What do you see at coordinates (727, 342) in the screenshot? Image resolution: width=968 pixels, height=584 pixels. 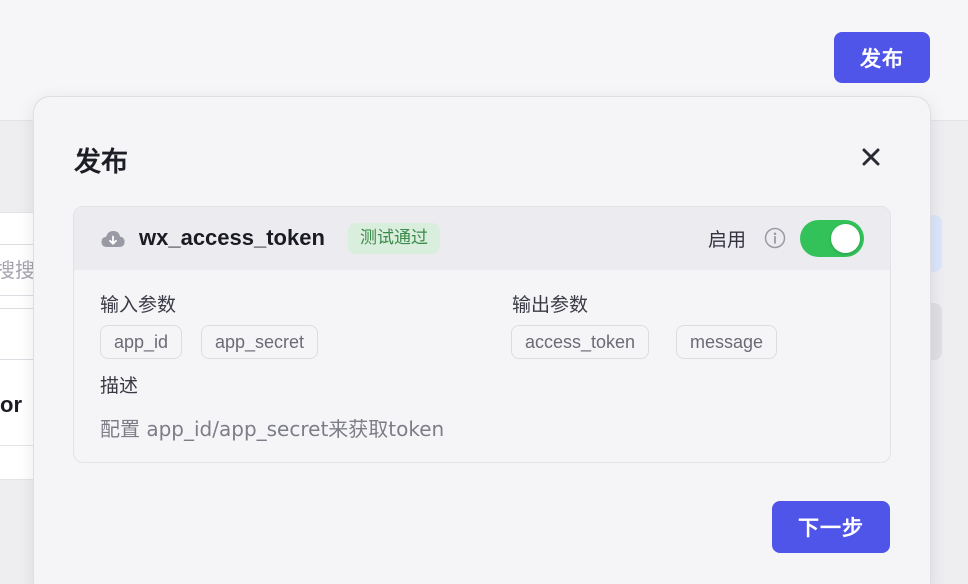 I see `output-param-chip: message` at bounding box center [727, 342].